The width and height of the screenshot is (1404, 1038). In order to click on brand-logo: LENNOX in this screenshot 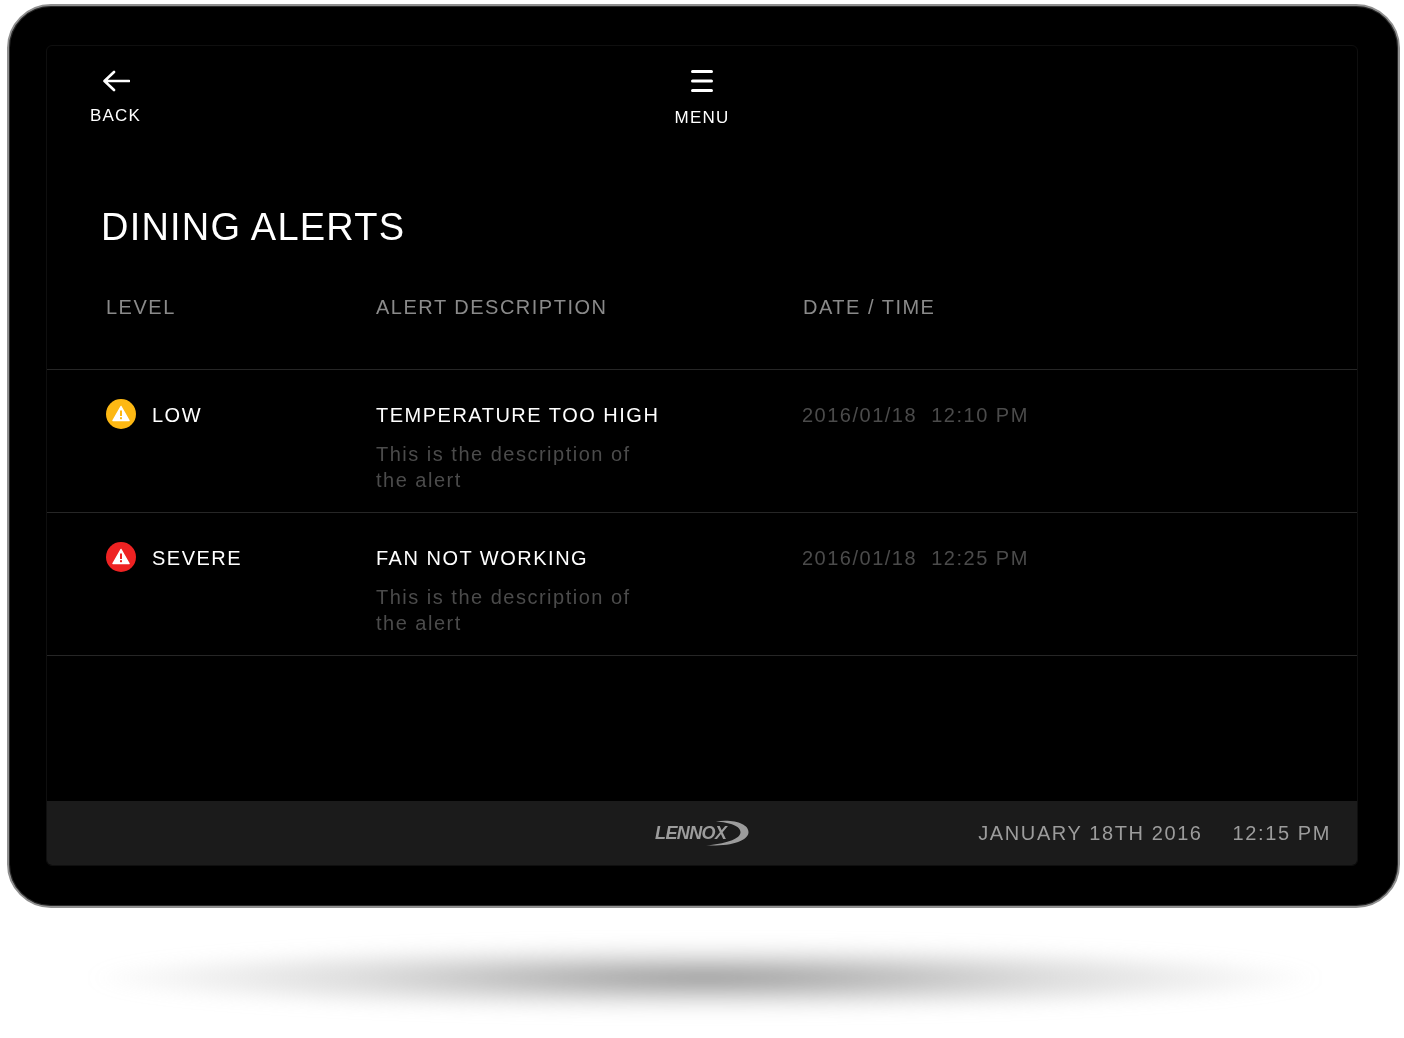, I will do `click(702, 833)`.